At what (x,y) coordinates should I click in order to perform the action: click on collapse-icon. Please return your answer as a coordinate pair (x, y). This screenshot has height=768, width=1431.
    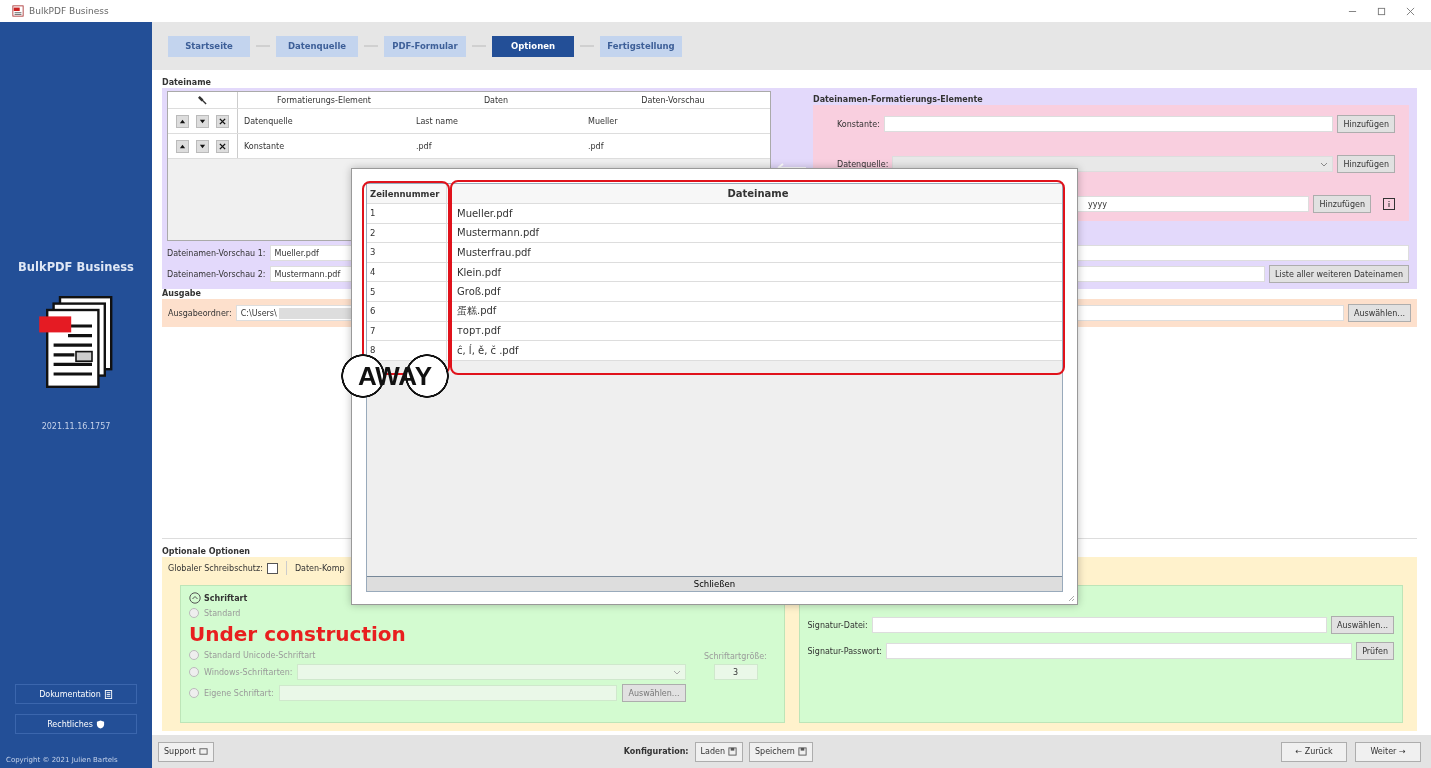
    Looking at the image, I should click on (195, 598).